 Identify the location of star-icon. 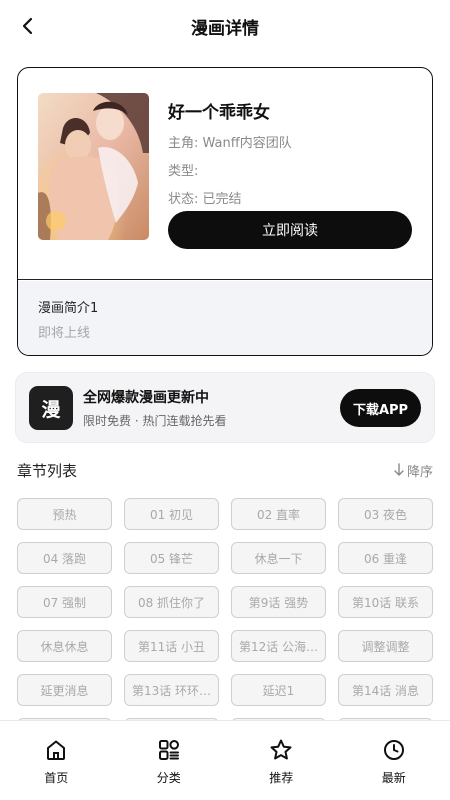
(281, 750).